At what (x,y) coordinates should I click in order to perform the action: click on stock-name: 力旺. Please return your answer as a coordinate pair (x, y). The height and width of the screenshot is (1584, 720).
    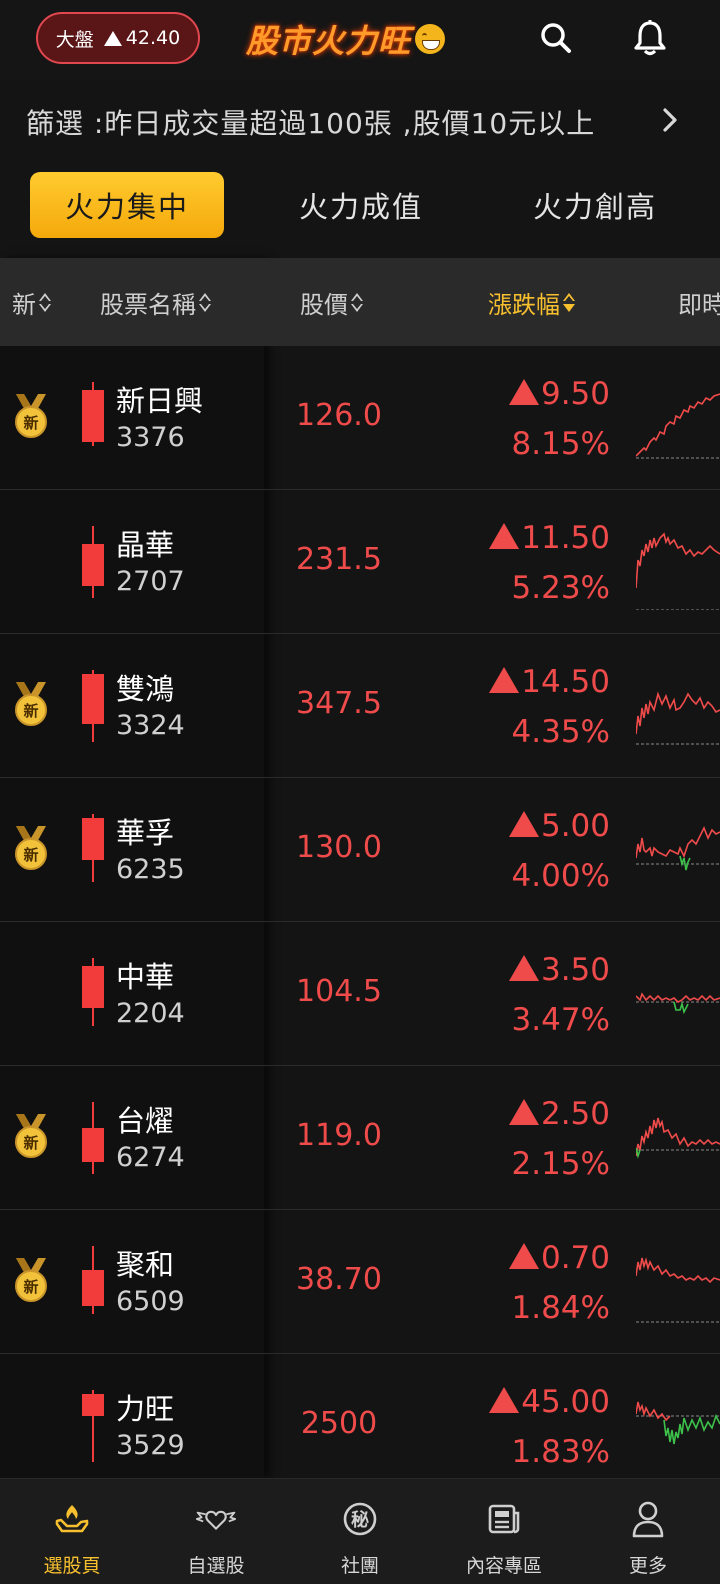
    Looking at the image, I should click on (145, 1409).